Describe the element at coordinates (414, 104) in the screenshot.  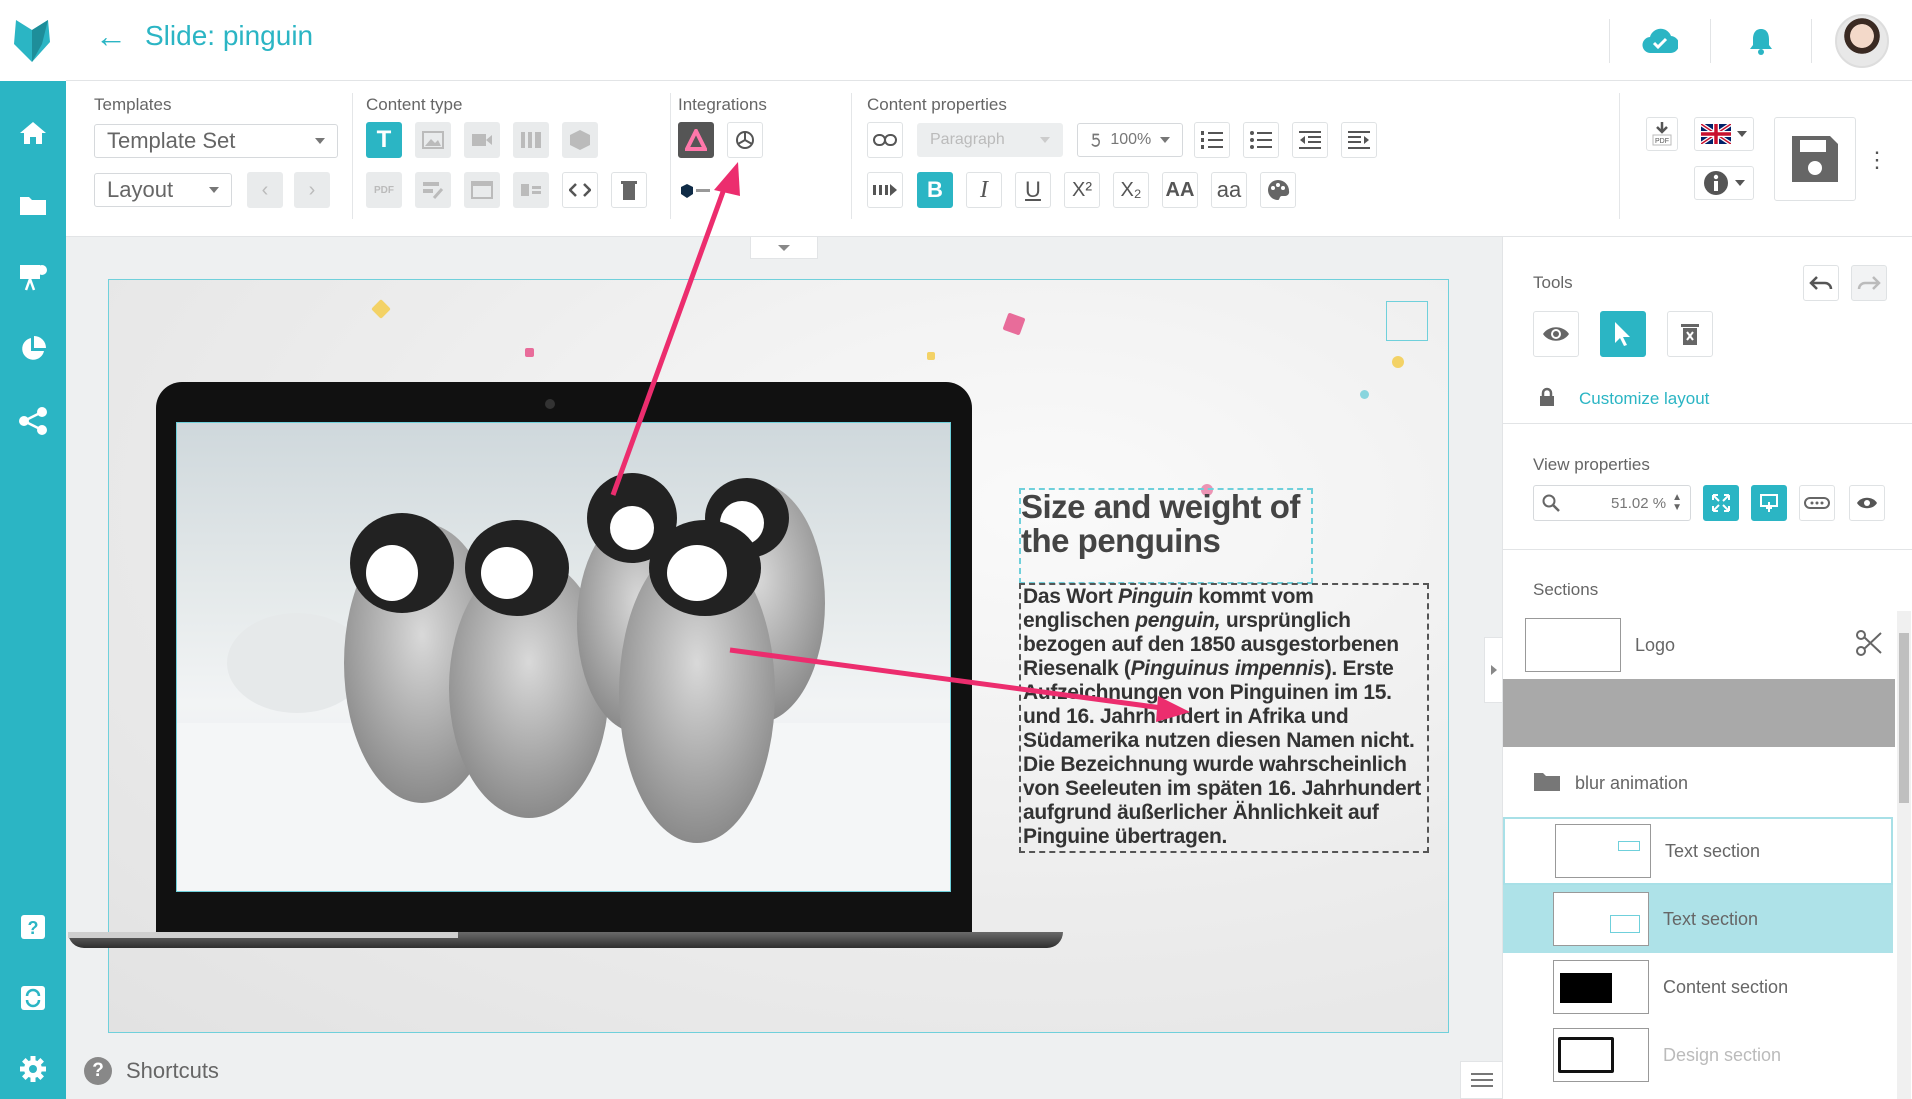
I see `content-type-label: Content type` at that location.